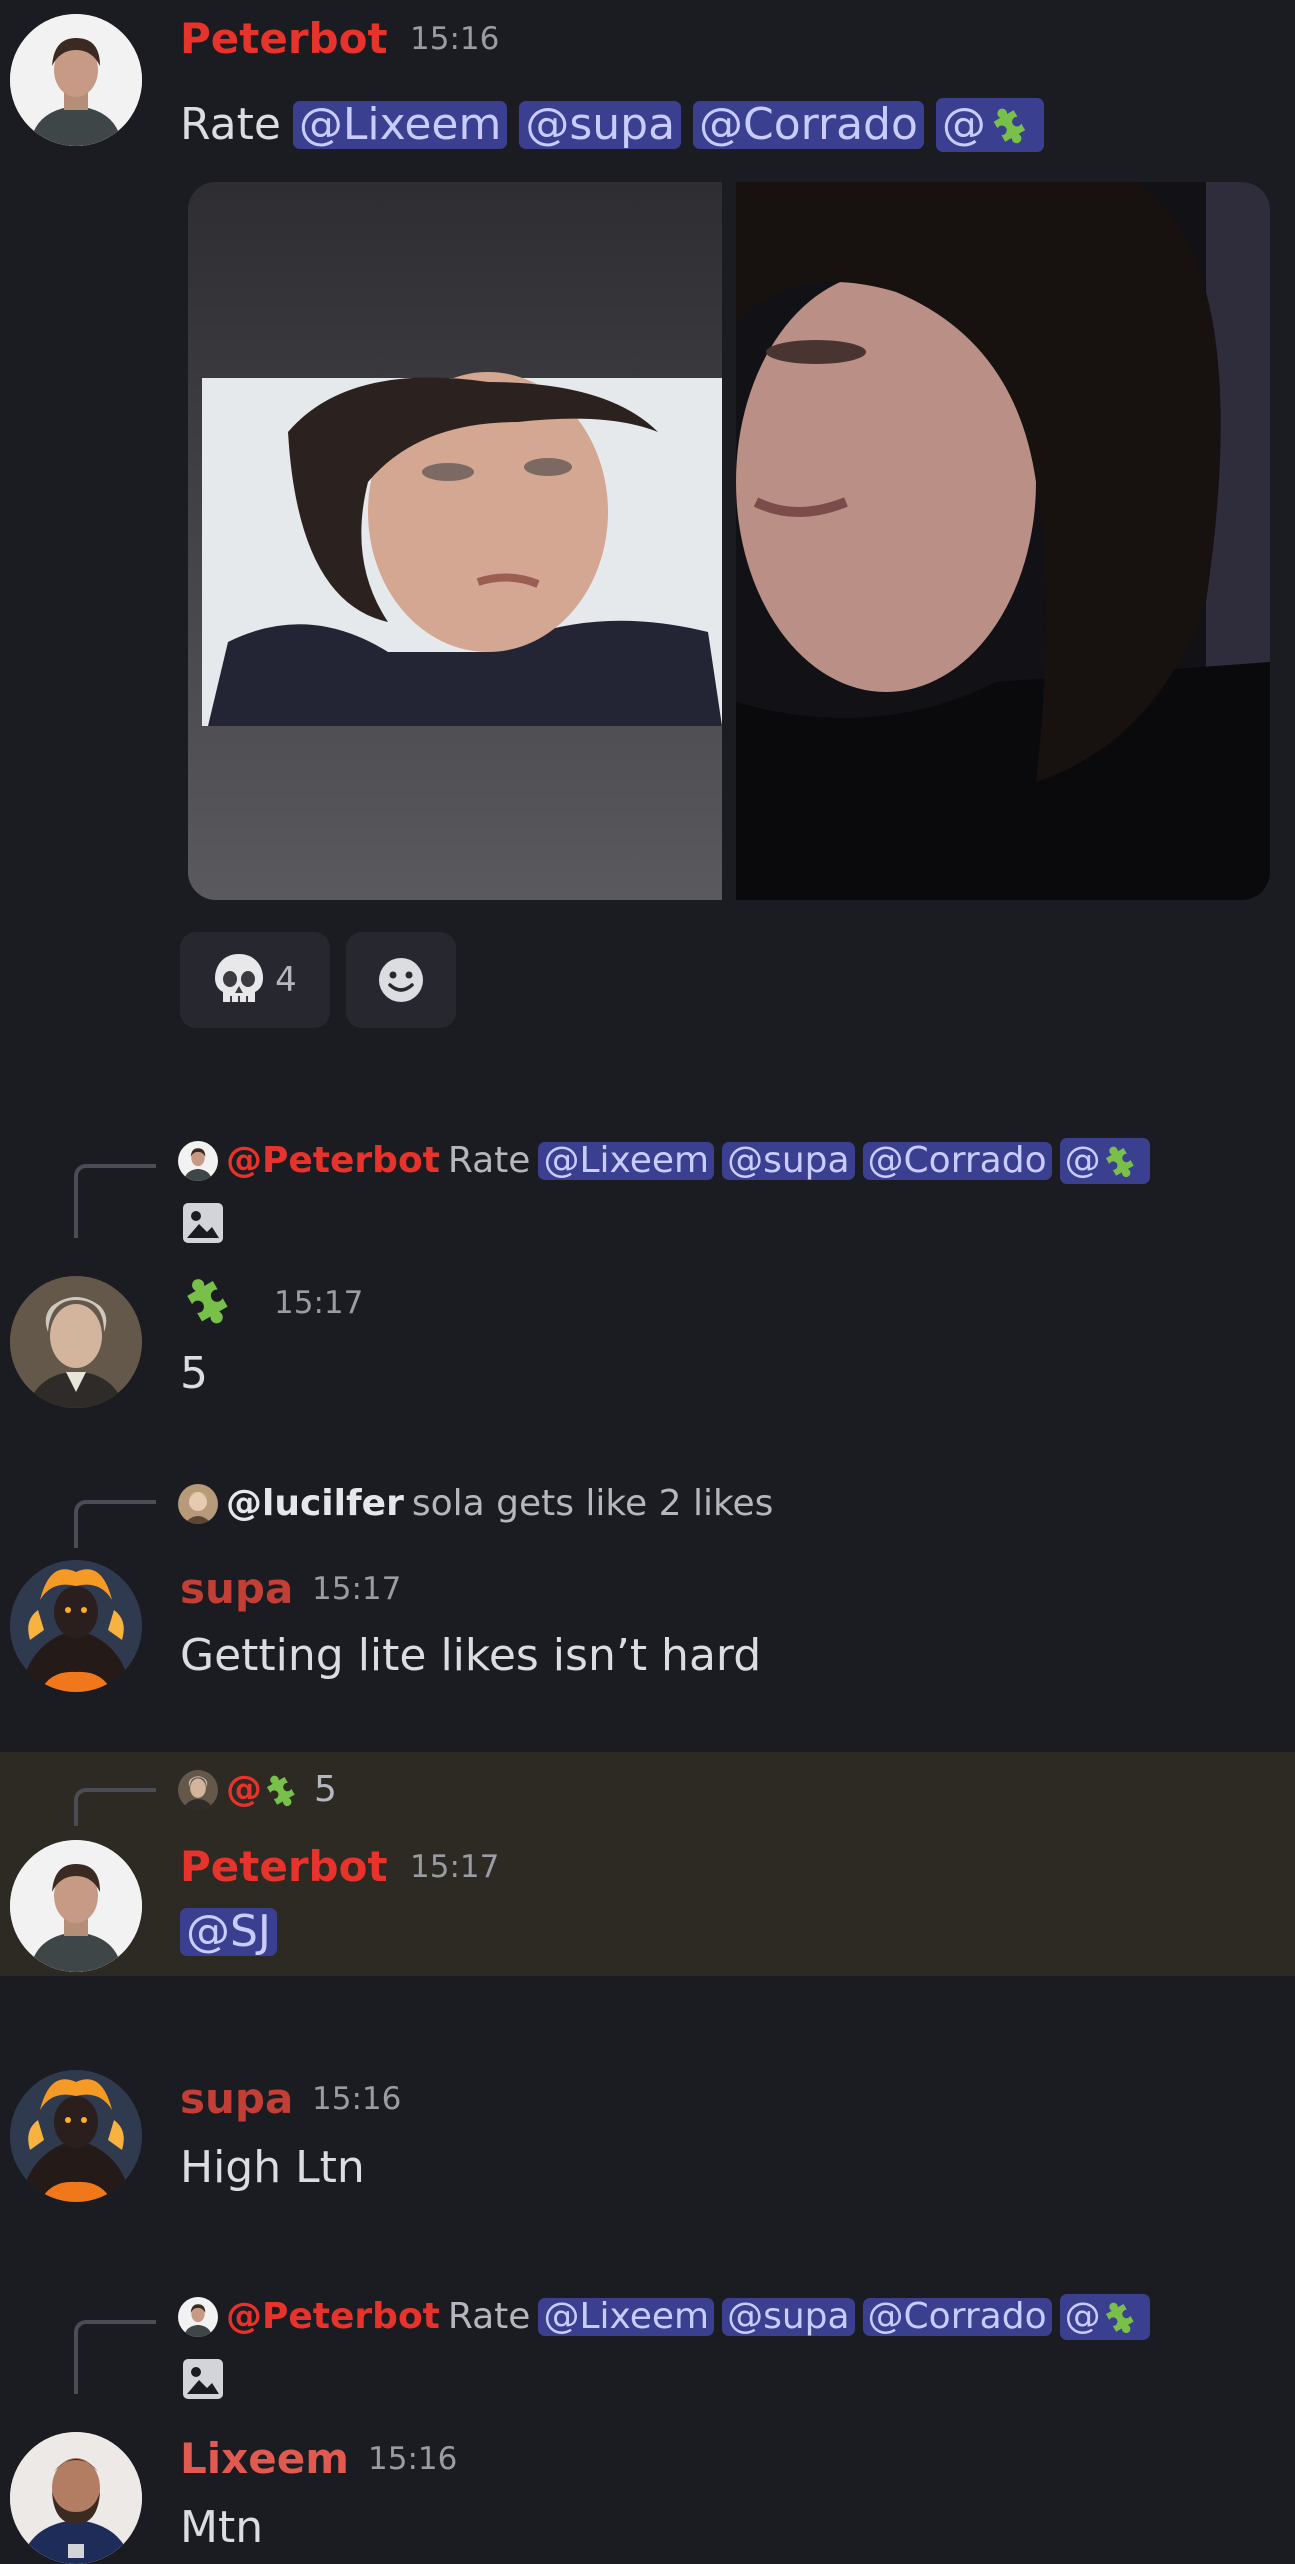 The width and height of the screenshot is (1295, 2564). I want to click on reply-text: sola gets like 2 likes, so click(592, 1503).